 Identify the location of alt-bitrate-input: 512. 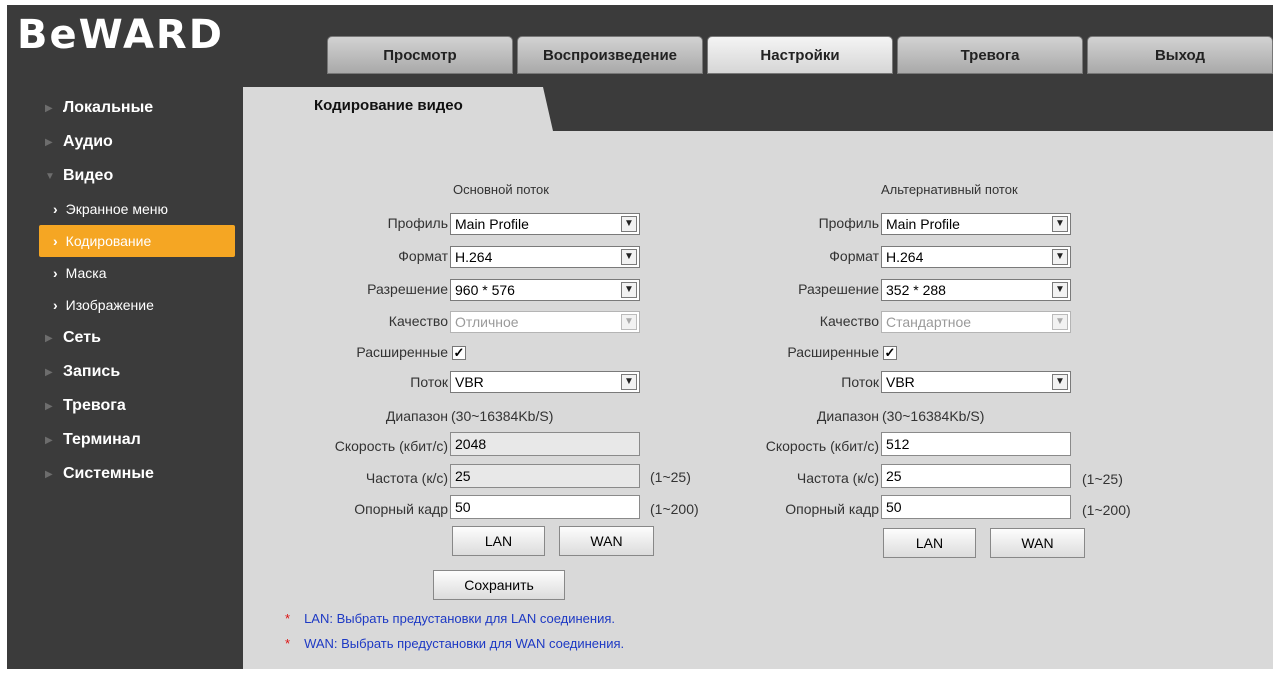
(976, 444).